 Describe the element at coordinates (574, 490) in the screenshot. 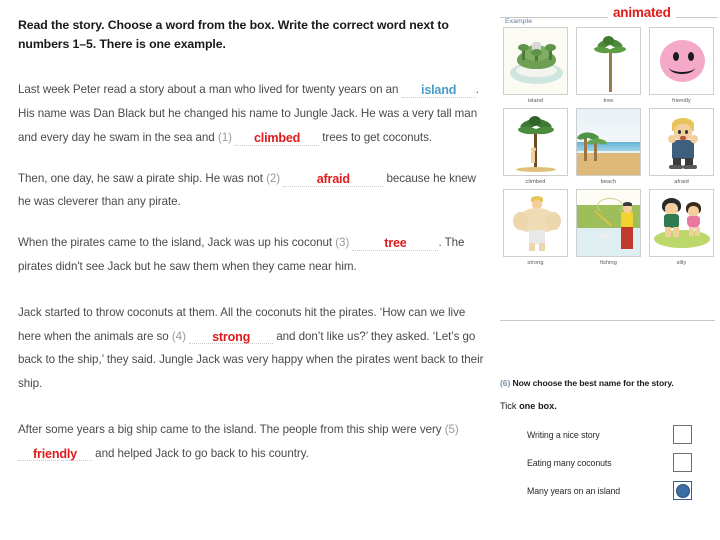

I see `option-label: Many years on an island` at that location.